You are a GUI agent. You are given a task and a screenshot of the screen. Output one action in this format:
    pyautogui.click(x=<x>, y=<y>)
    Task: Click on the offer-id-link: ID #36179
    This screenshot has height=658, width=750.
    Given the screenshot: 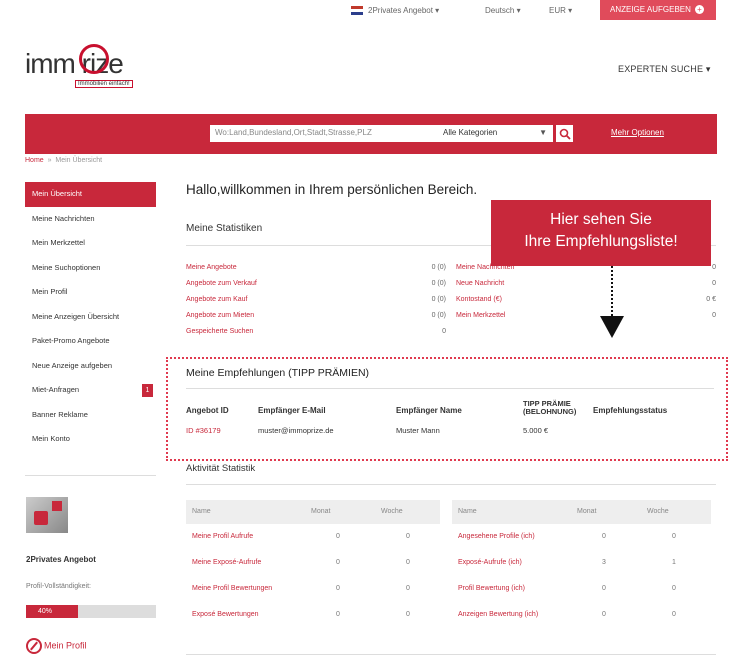 What is the action you would take?
    pyautogui.click(x=203, y=430)
    